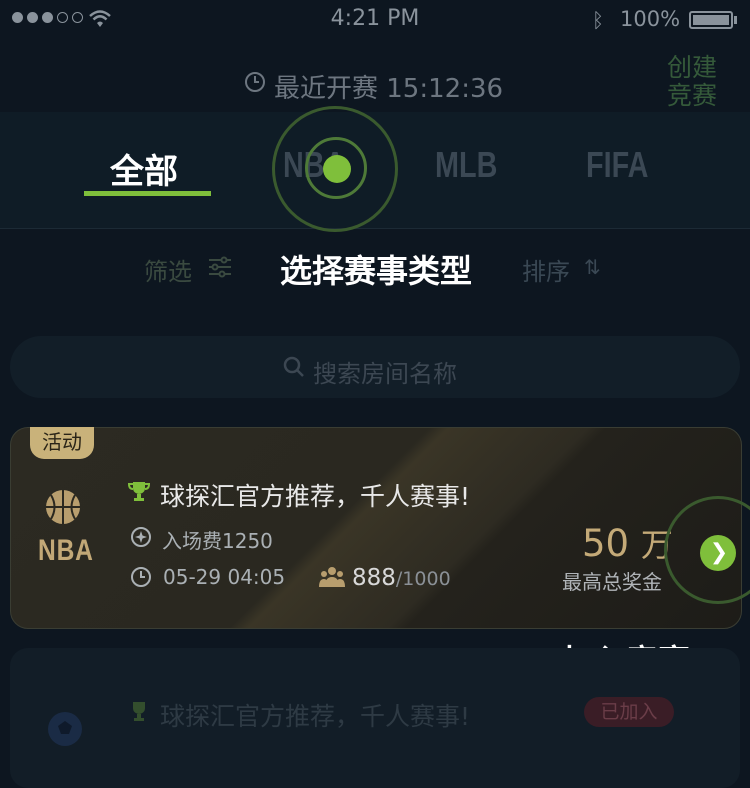 The image size is (750, 788). What do you see at coordinates (147, 193) in the screenshot?
I see `active-tab-indicator` at bounding box center [147, 193].